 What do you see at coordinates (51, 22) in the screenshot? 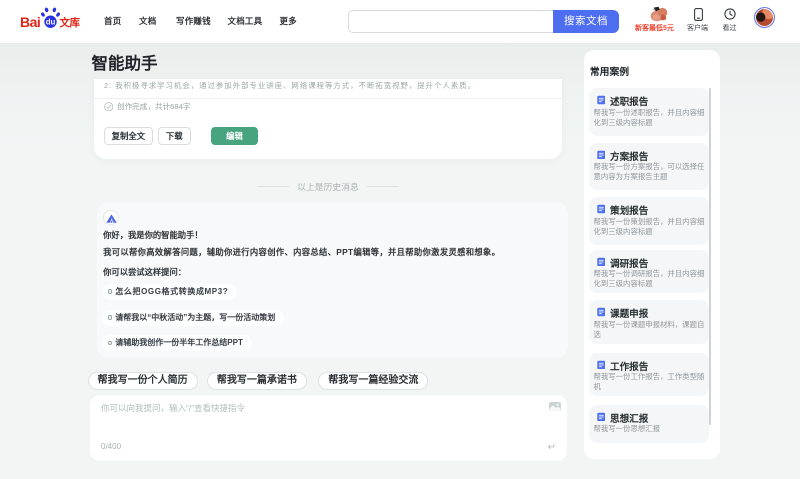
I see `svg-text: du` at bounding box center [51, 22].